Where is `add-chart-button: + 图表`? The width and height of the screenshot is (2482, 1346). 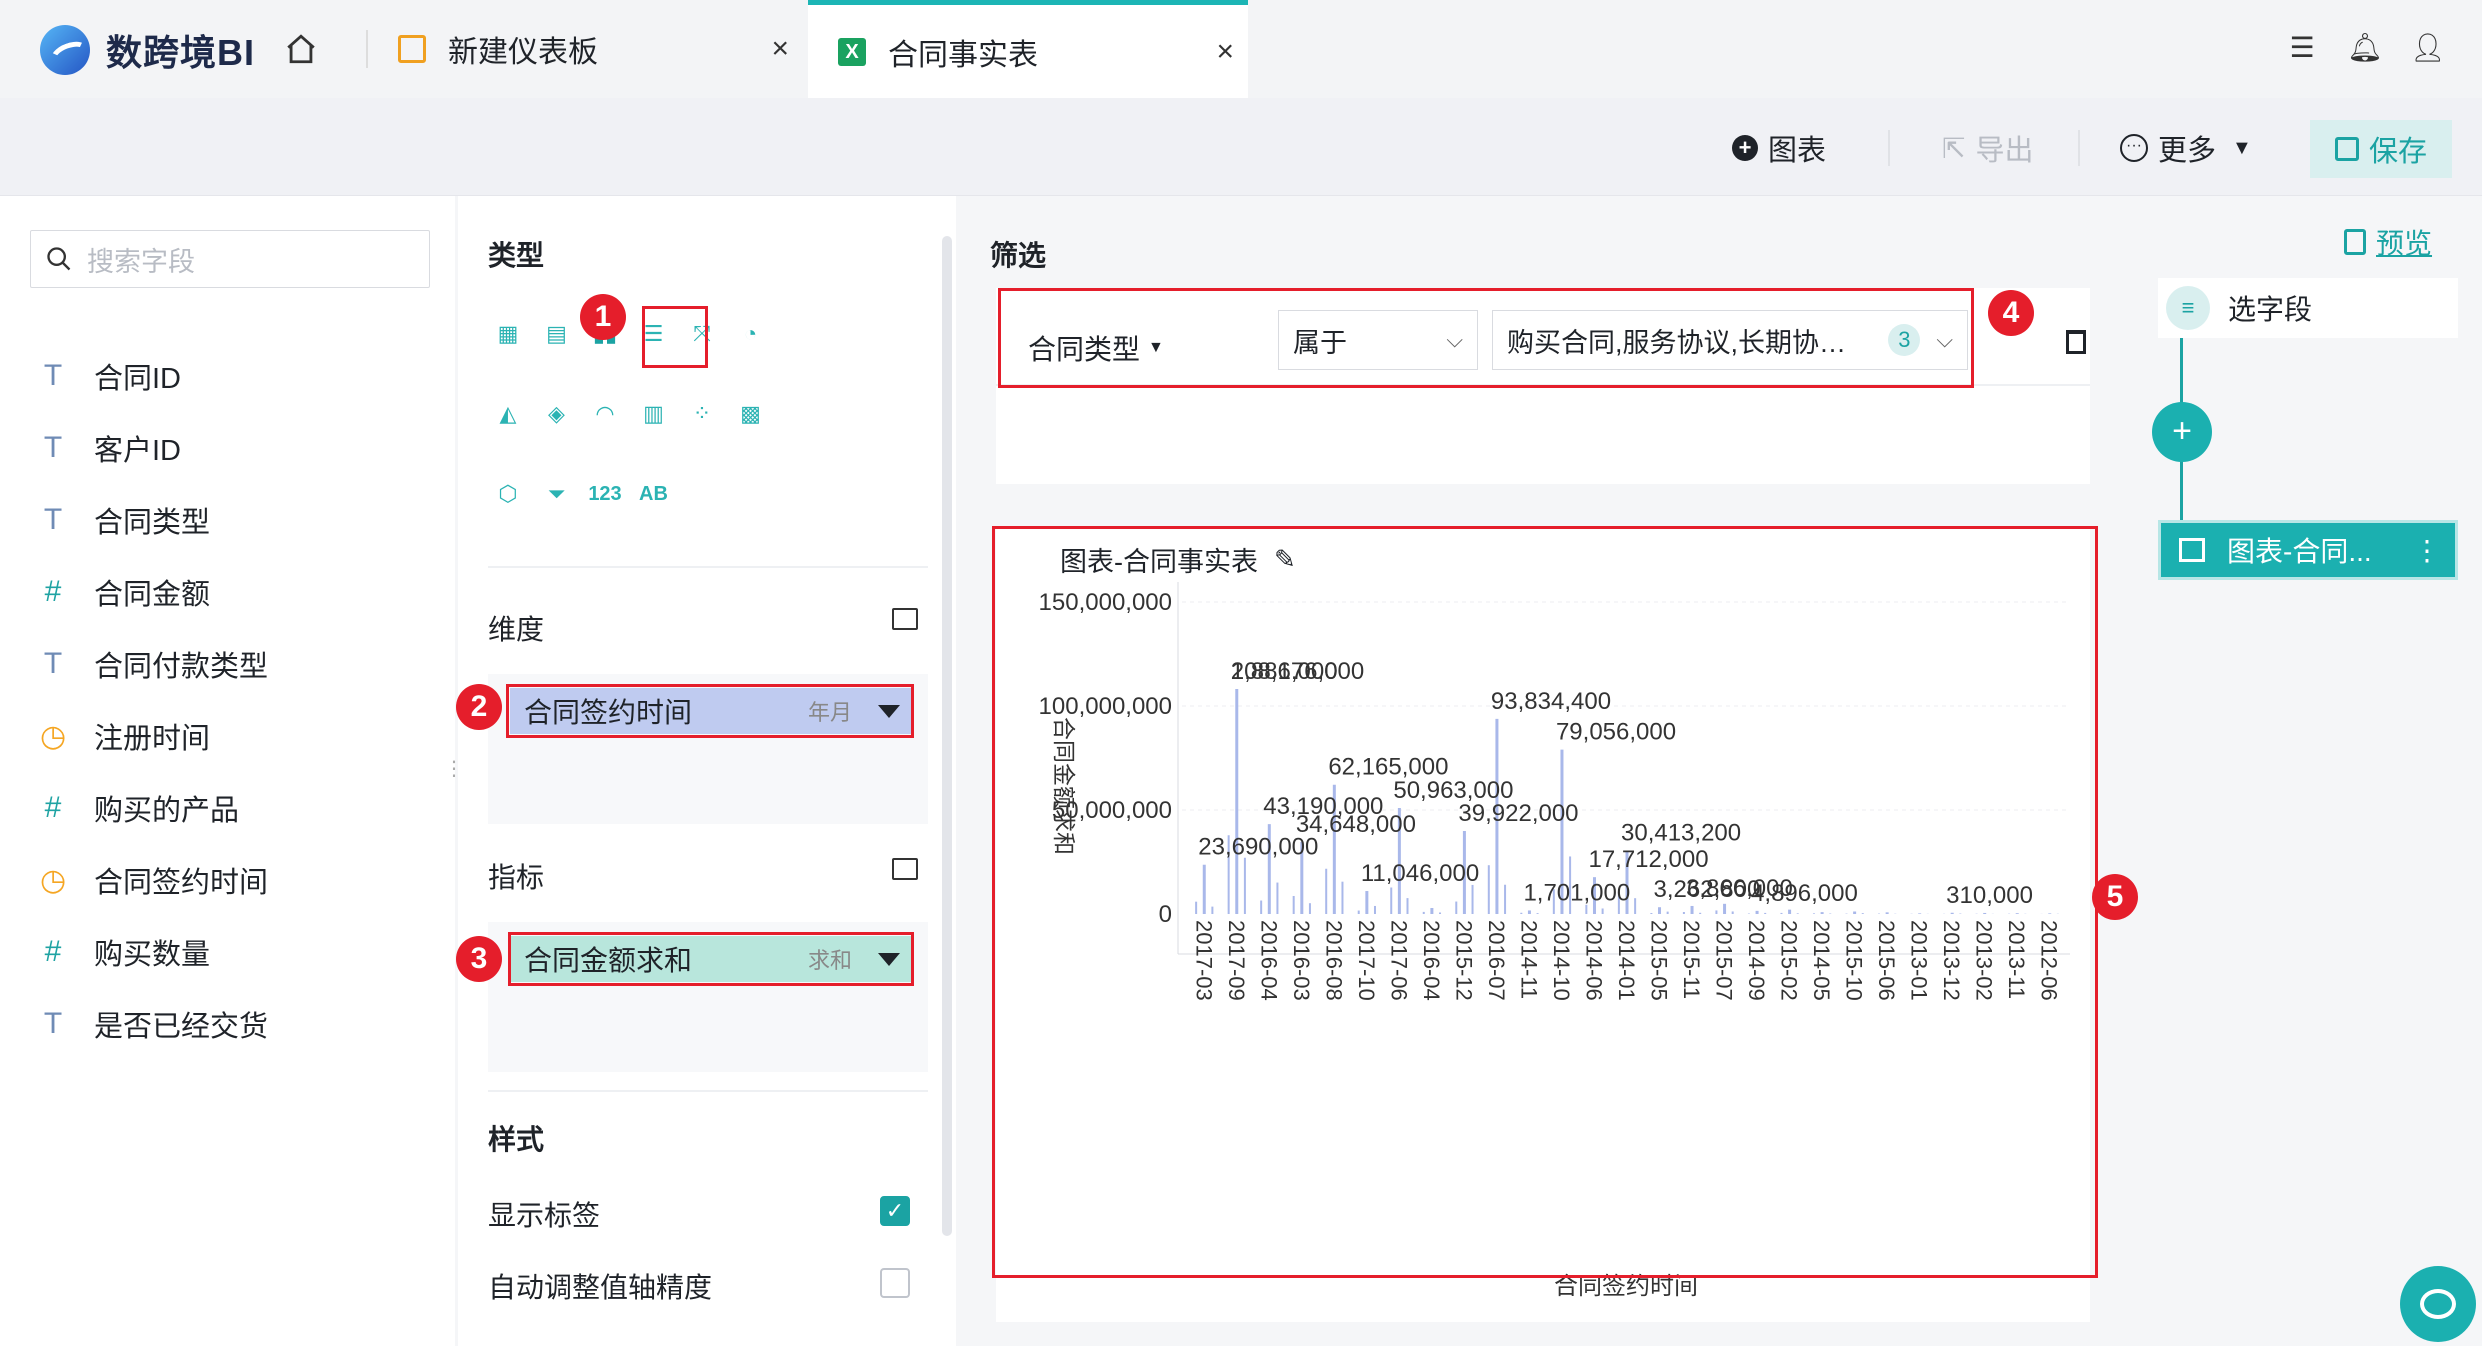 add-chart-button: + 图表 is located at coordinates (1779, 148).